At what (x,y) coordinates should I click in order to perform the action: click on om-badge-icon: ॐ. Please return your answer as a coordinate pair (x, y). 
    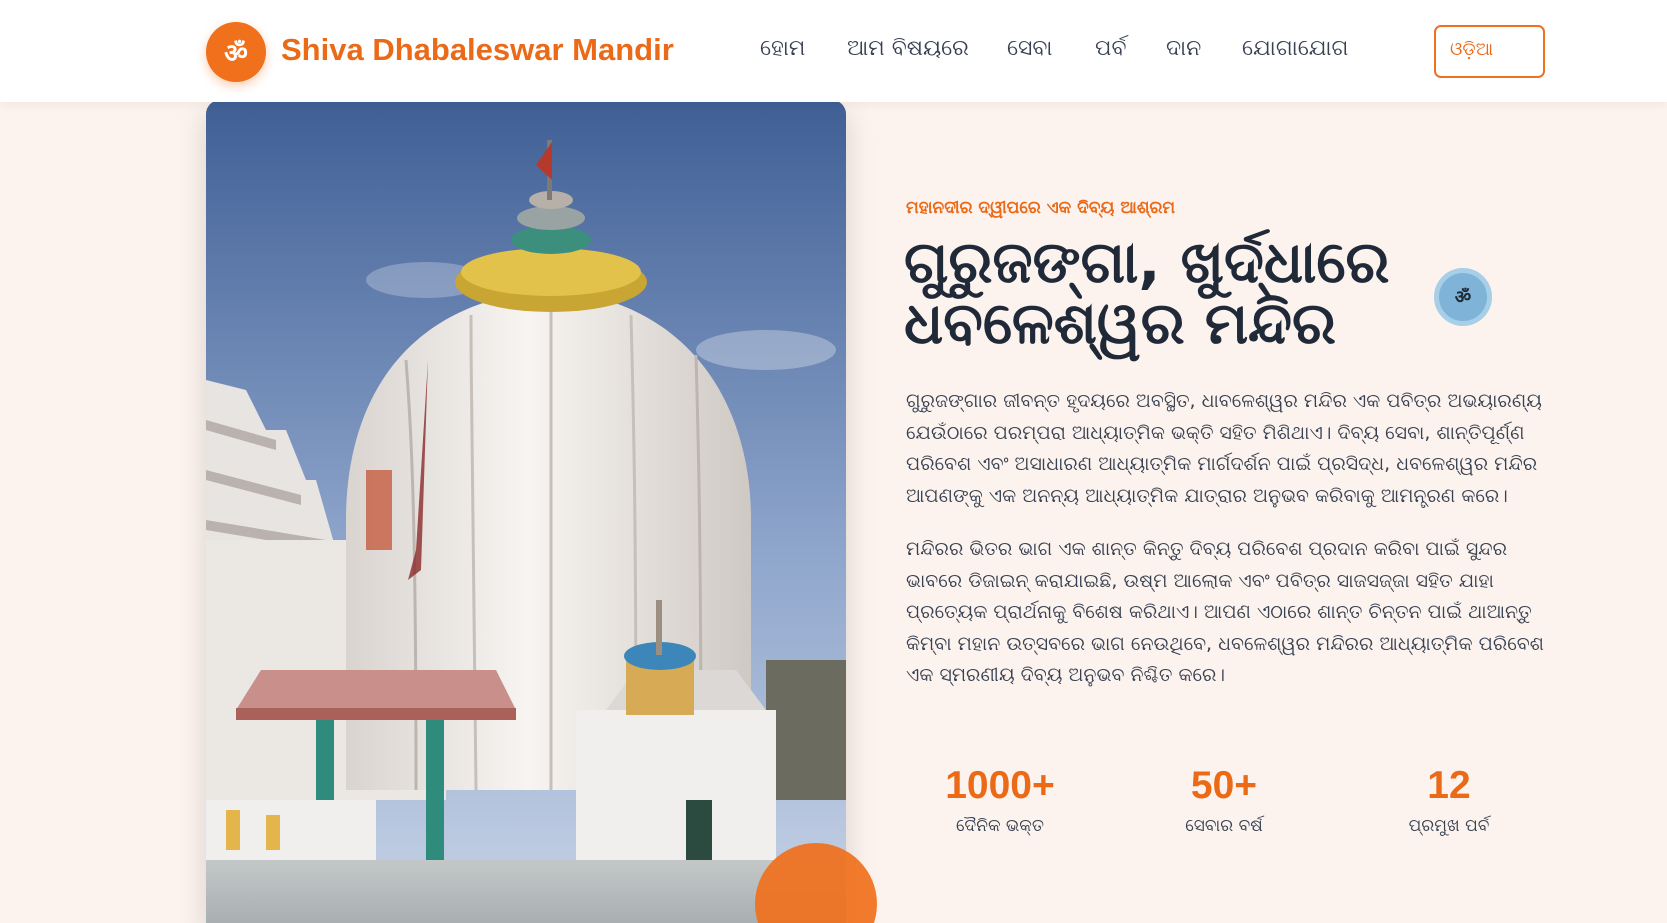
    Looking at the image, I should click on (1463, 297).